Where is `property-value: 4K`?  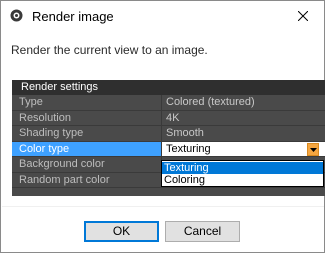
property-value: 4K is located at coordinates (243, 118).